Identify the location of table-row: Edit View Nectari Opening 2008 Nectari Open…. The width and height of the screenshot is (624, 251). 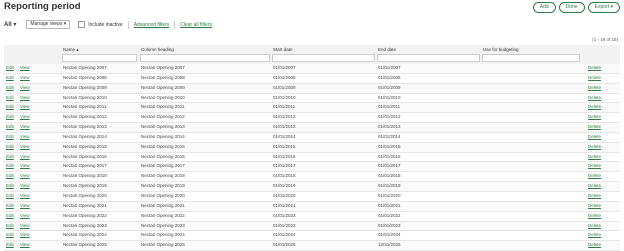
(312, 79).